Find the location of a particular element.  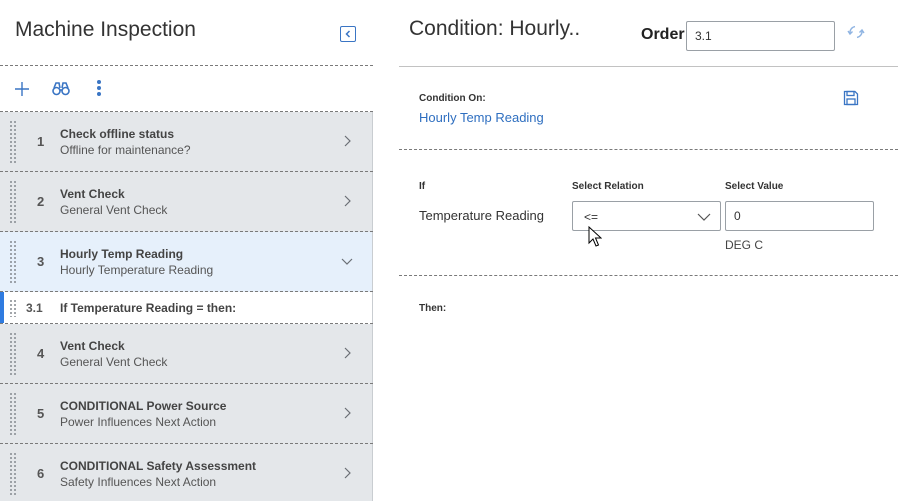

substep-number: 3.1 is located at coordinates (34, 308).